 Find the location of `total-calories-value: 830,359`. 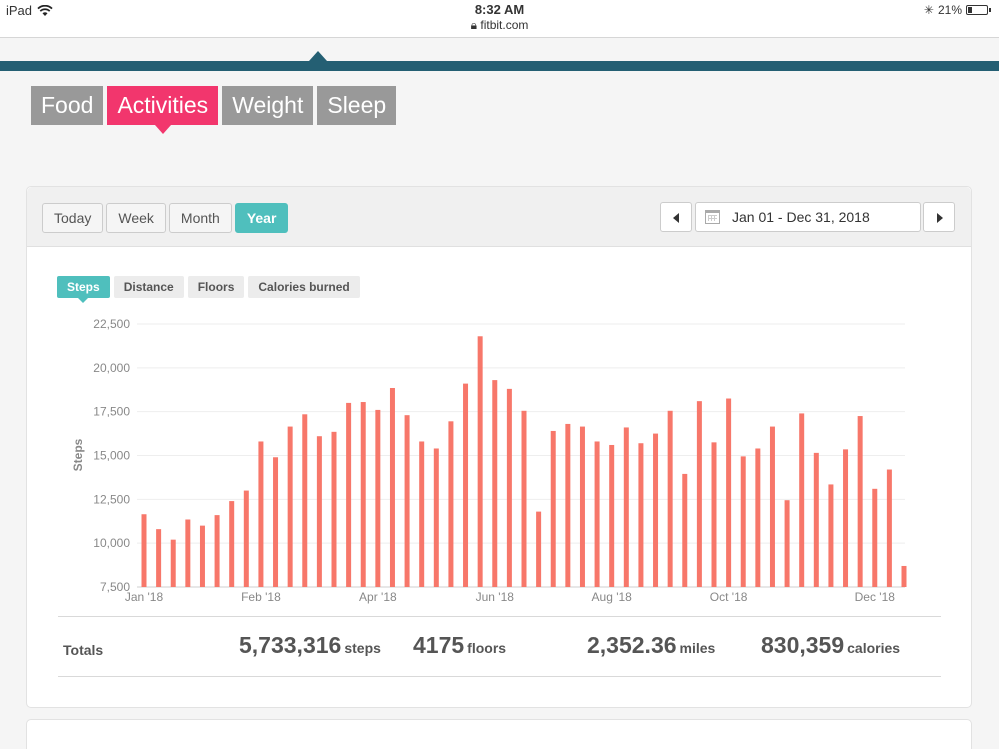

total-calories-value: 830,359 is located at coordinates (803, 645).